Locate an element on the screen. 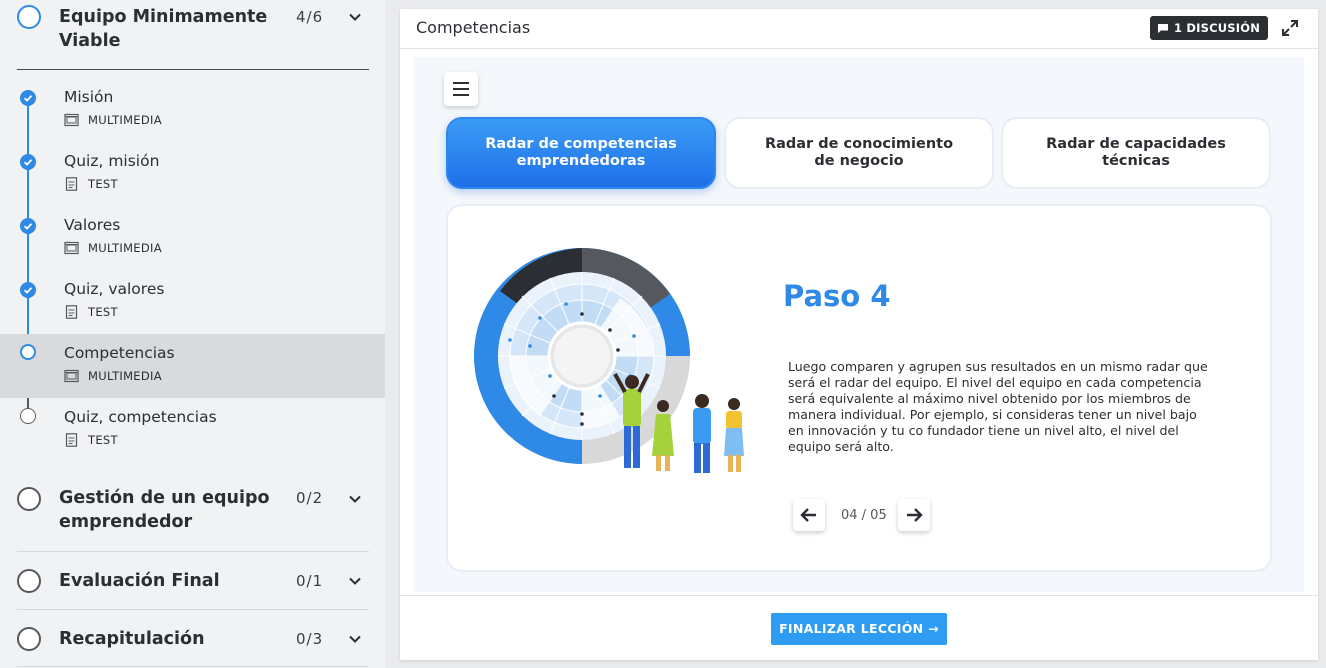 The image size is (1326, 668). expand-icon is located at coordinates (1290, 28).